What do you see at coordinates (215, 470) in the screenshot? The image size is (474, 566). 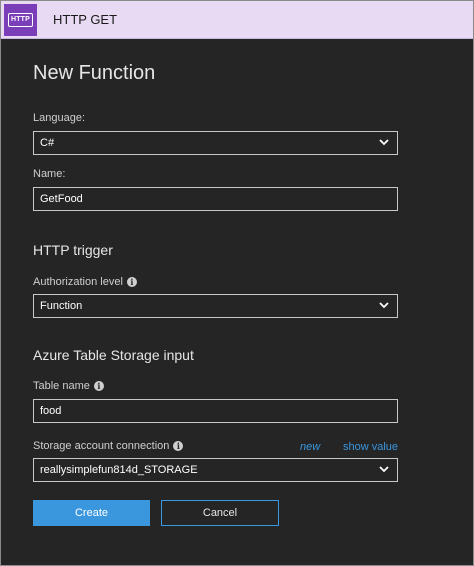 I see `storage-connection-select: reallysimplefun814d_STORAGE` at bounding box center [215, 470].